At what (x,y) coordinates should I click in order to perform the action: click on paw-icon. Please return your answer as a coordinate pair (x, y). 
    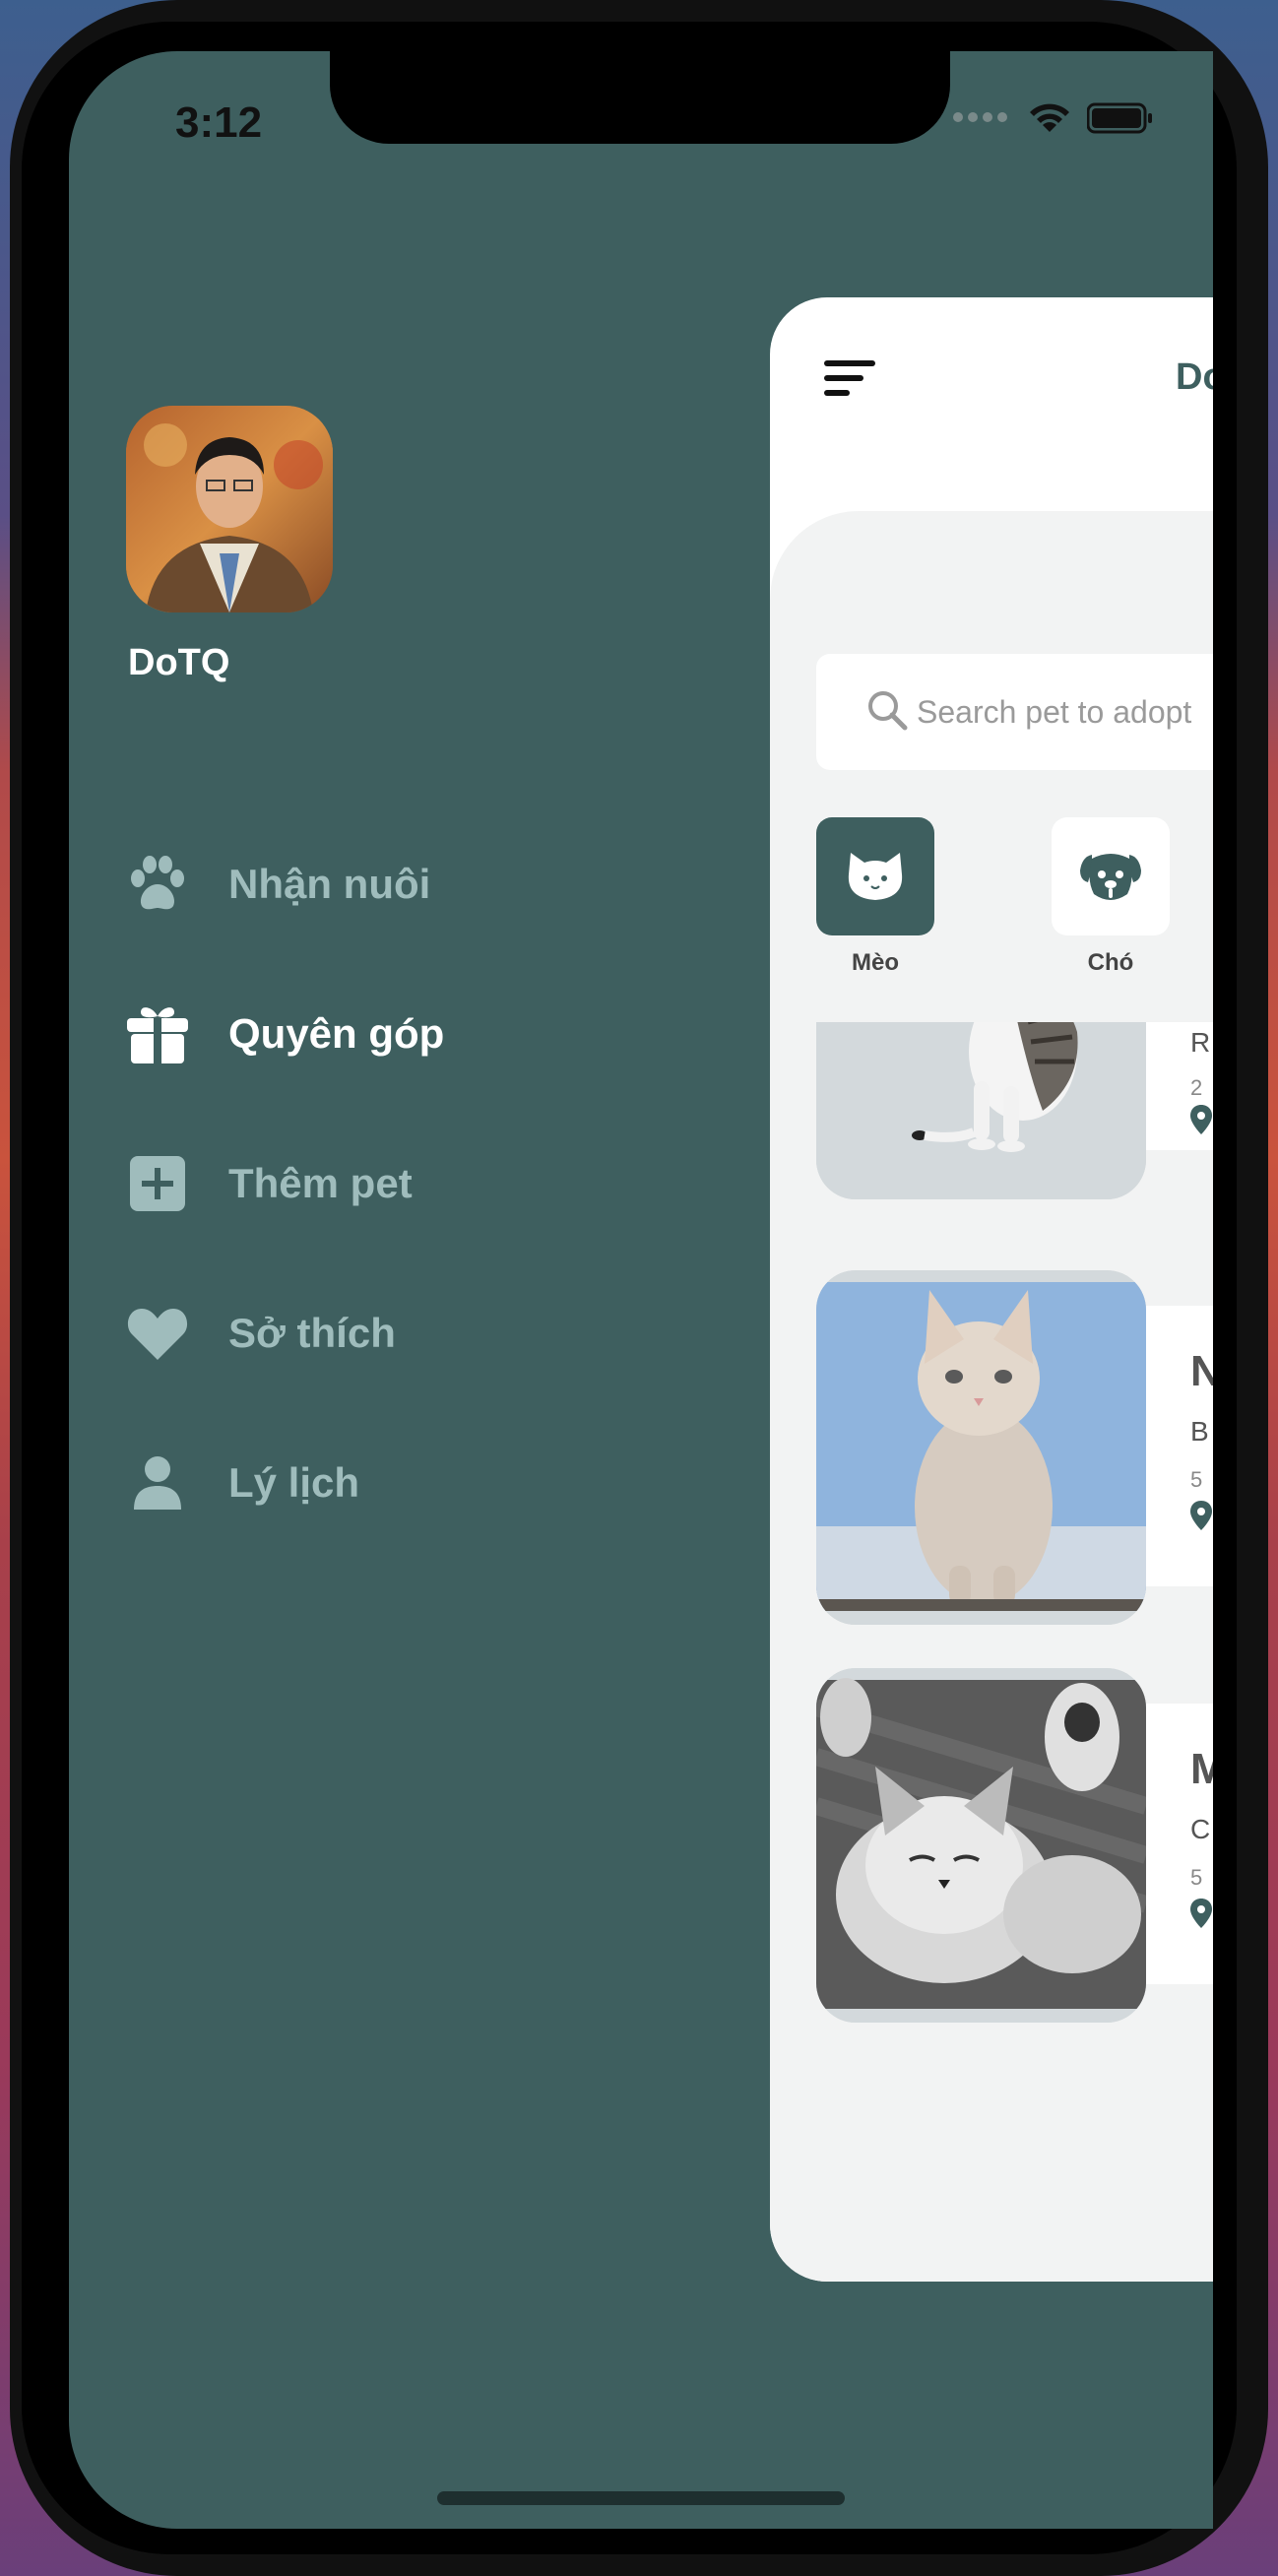
    Looking at the image, I should click on (157, 884).